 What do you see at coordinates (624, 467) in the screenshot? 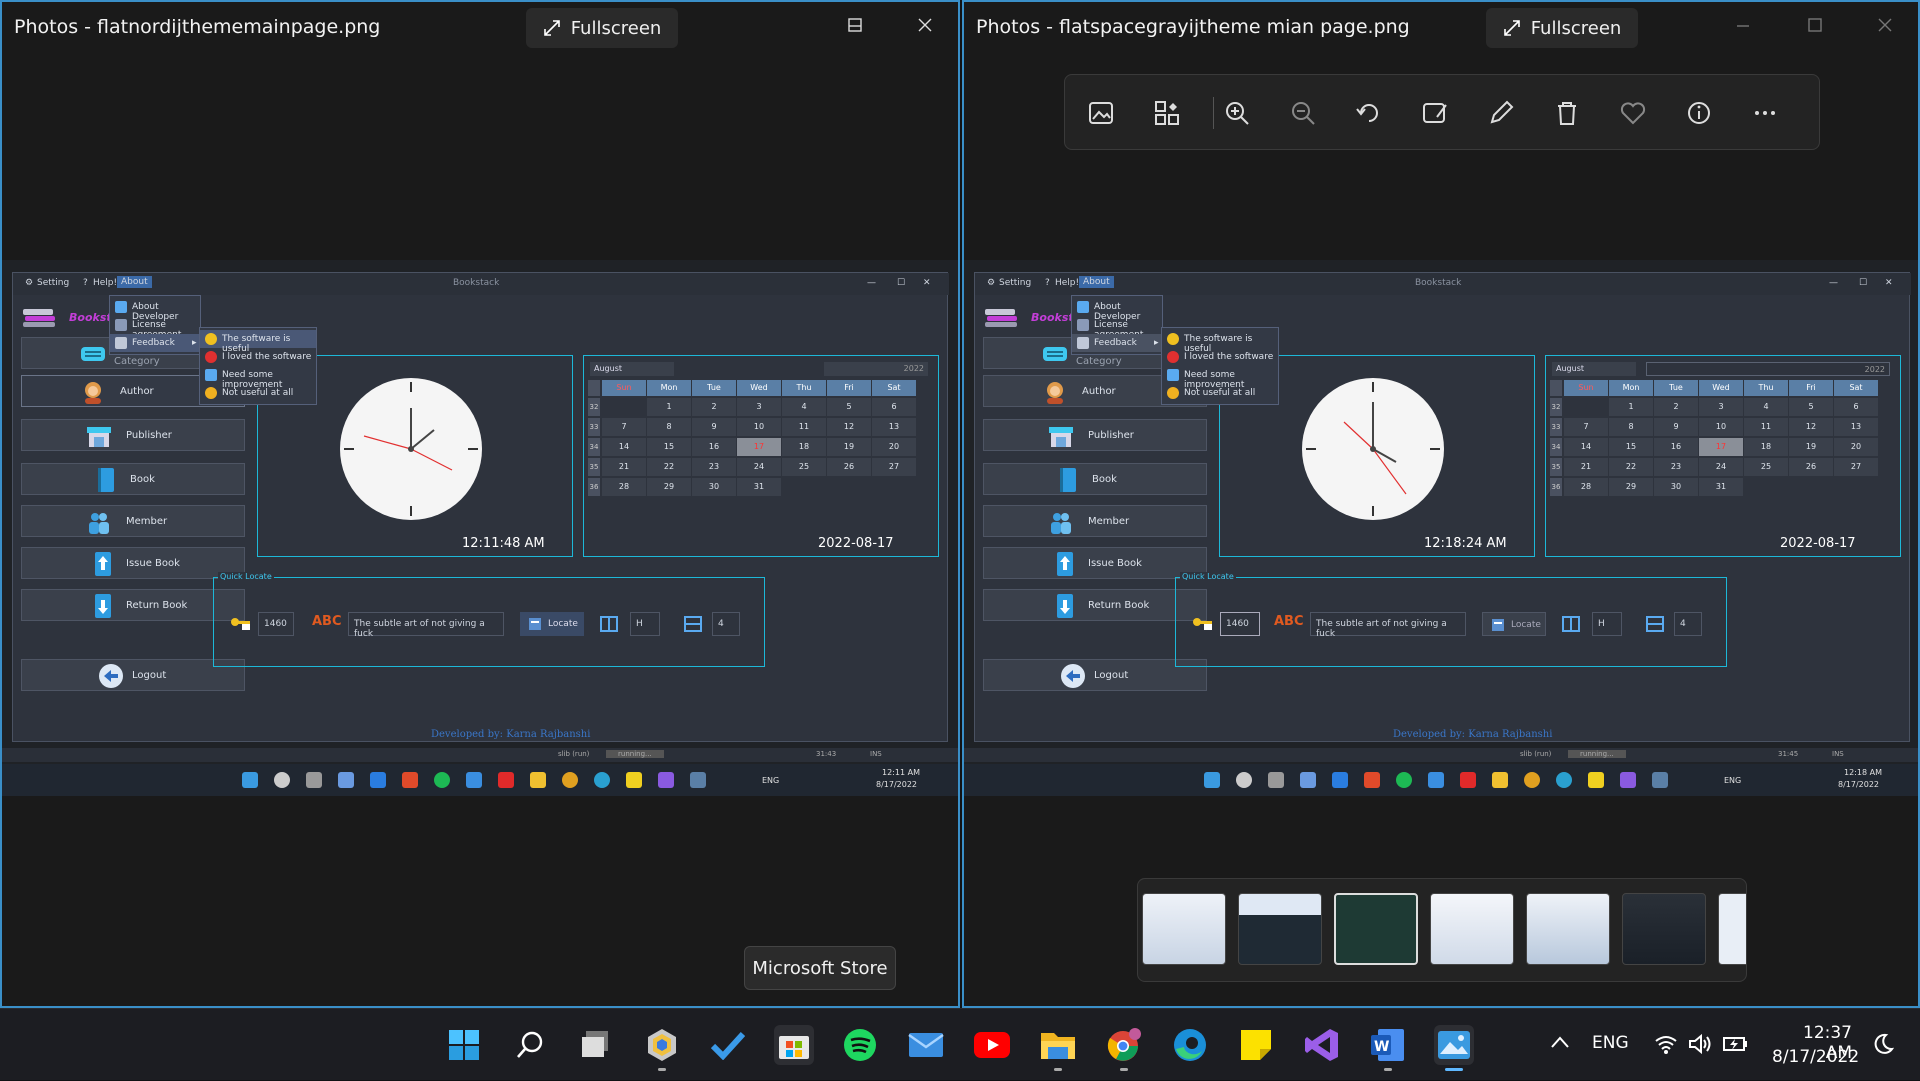
I see `calendar-date-cell: 21` at bounding box center [624, 467].